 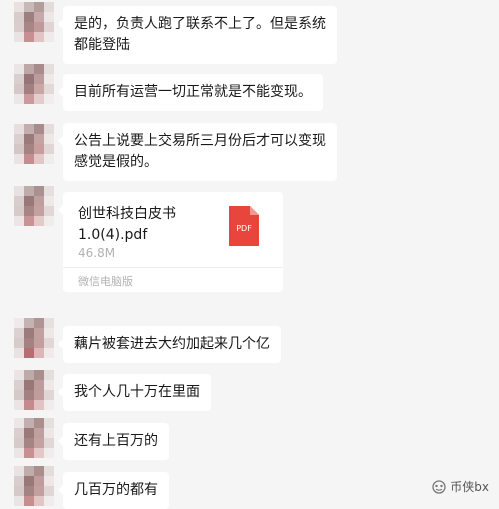 I want to click on pdf-file-icon: PDF, so click(x=244, y=226).